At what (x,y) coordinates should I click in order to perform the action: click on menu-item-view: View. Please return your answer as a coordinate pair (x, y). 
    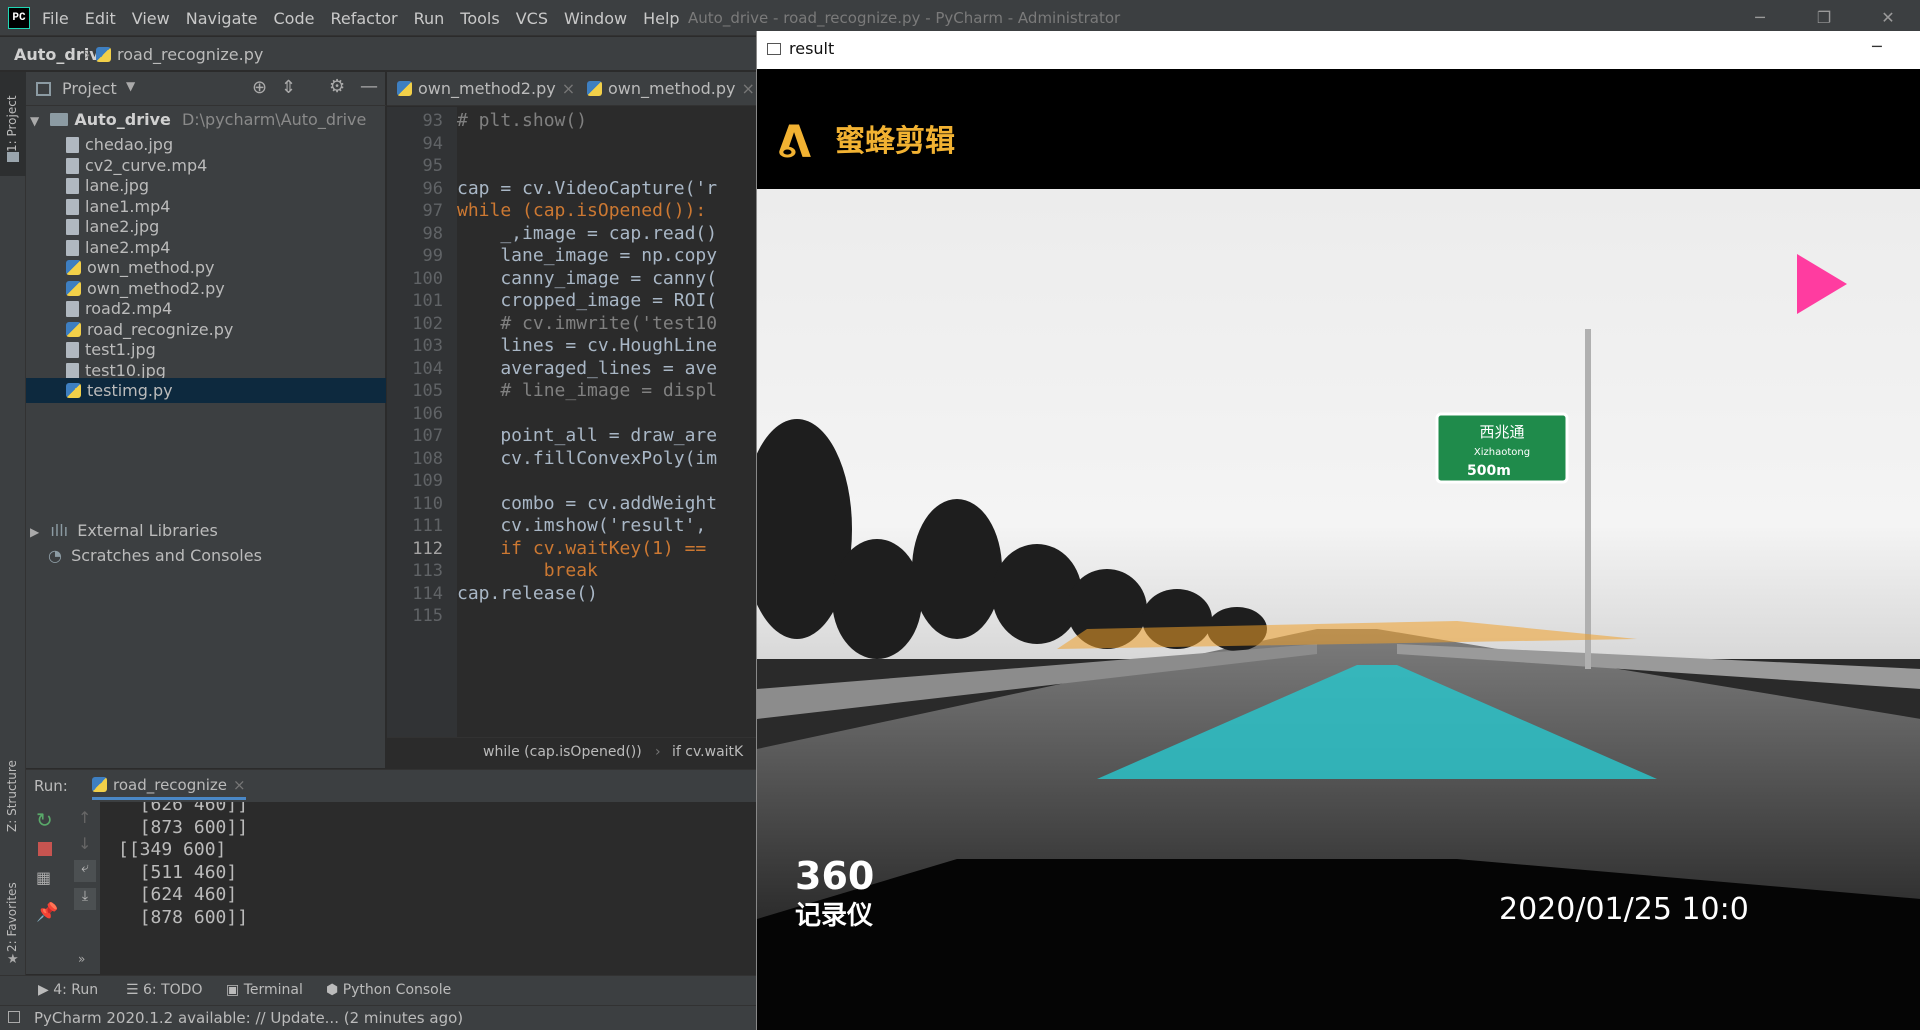
    Looking at the image, I should click on (151, 18).